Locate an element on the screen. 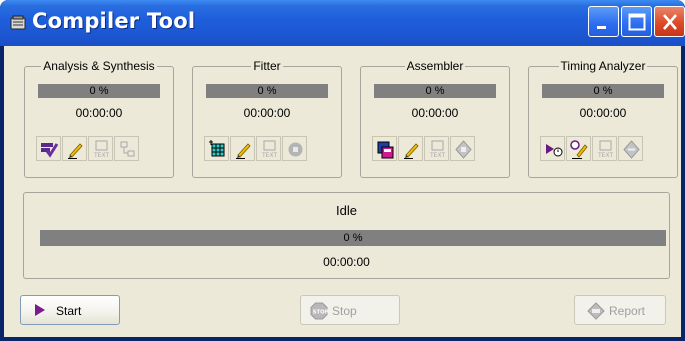 The height and width of the screenshot is (341, 685). overall-progress-label: 0 % is located at coordinates (353, 238).